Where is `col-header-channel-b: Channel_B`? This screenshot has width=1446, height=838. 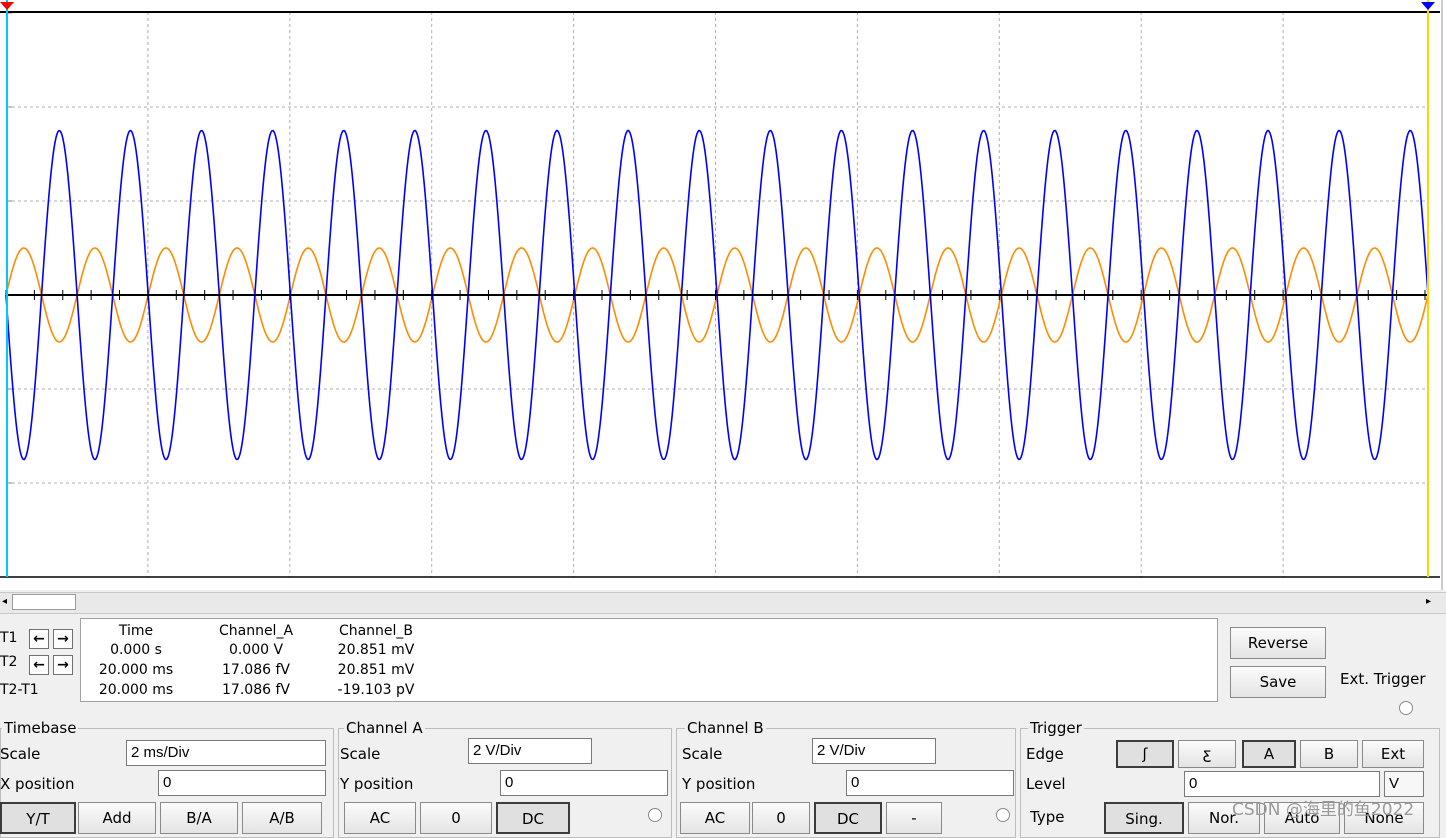 col-header-channel-b: Channel_B is located at coordinates (376, 631).